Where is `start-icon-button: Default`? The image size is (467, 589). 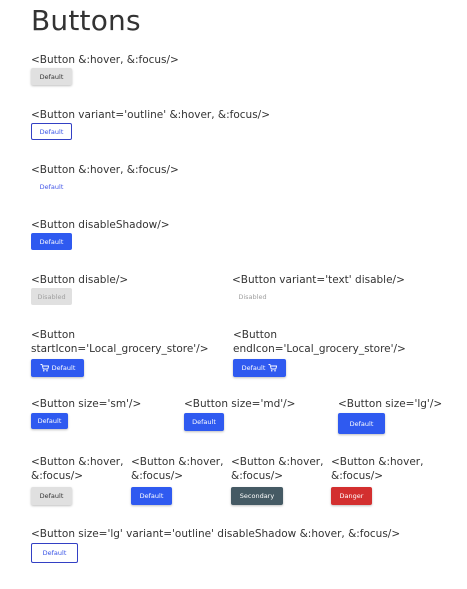
start-icon-button: Default is located at coordinates (57, 368).